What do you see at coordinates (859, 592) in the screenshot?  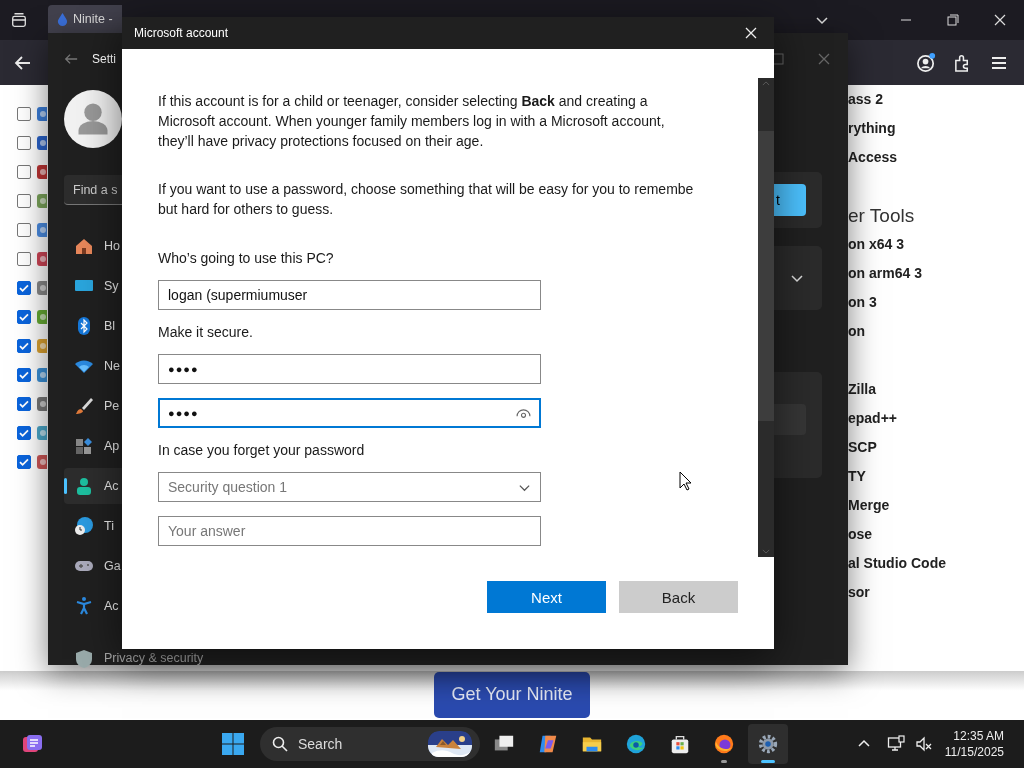 I see `app-name: sor` at bounding box center [859, 592].